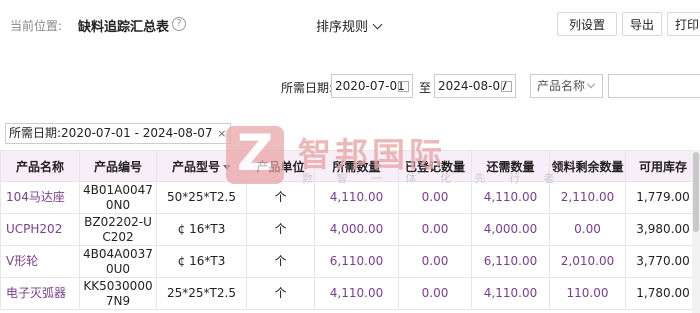  What do you see at coordinates (280, 166) in the screenshot?
I see `column-header: 产品单位` at bounding box center [280, 166].